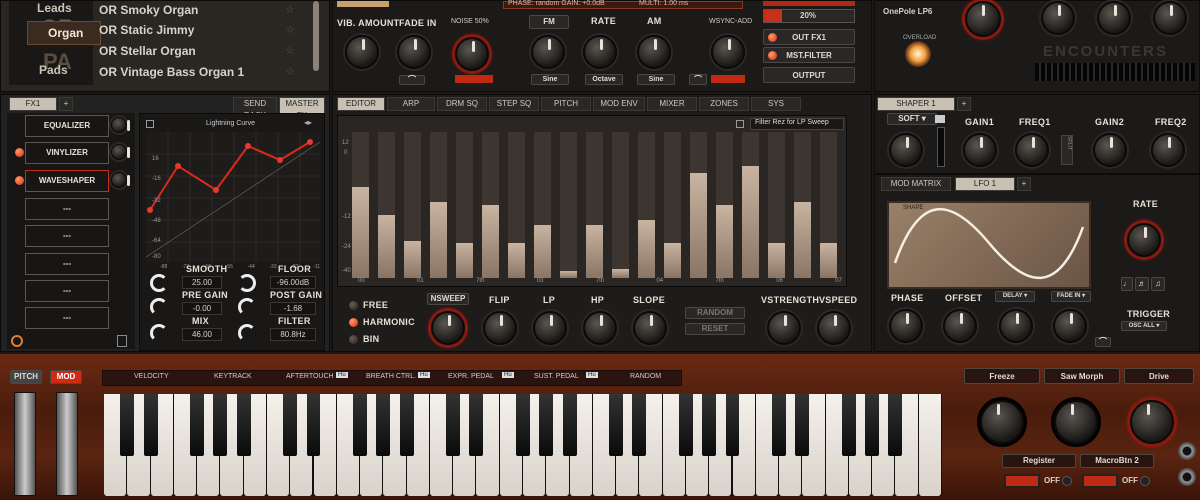 The height and width of the screenshot is (500, 1200). I want to click on lp-knob, so click(550, 328).